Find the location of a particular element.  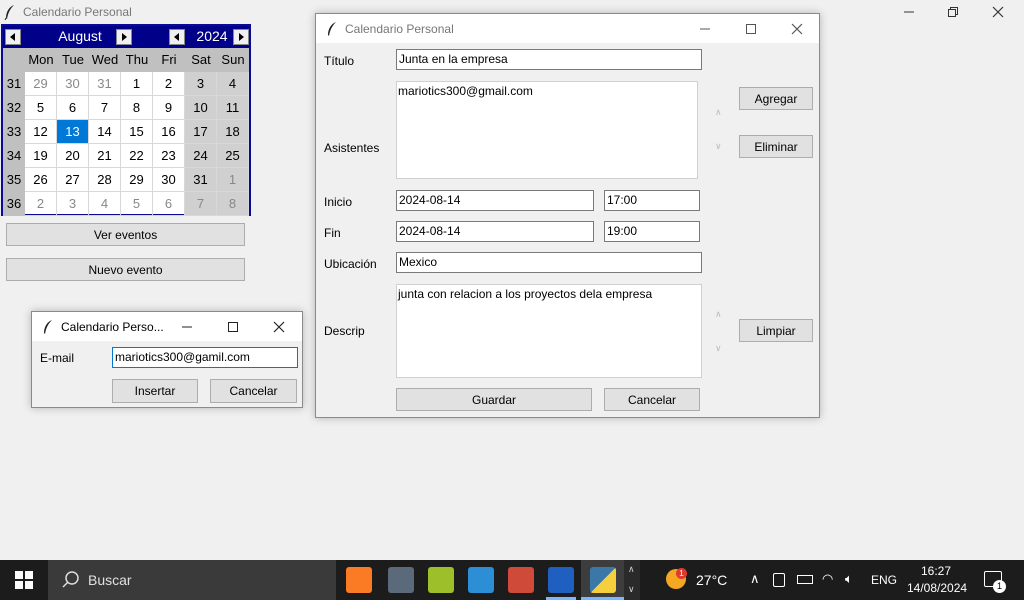

wifi-icon: ◠ is located at coordinates (827, 579).